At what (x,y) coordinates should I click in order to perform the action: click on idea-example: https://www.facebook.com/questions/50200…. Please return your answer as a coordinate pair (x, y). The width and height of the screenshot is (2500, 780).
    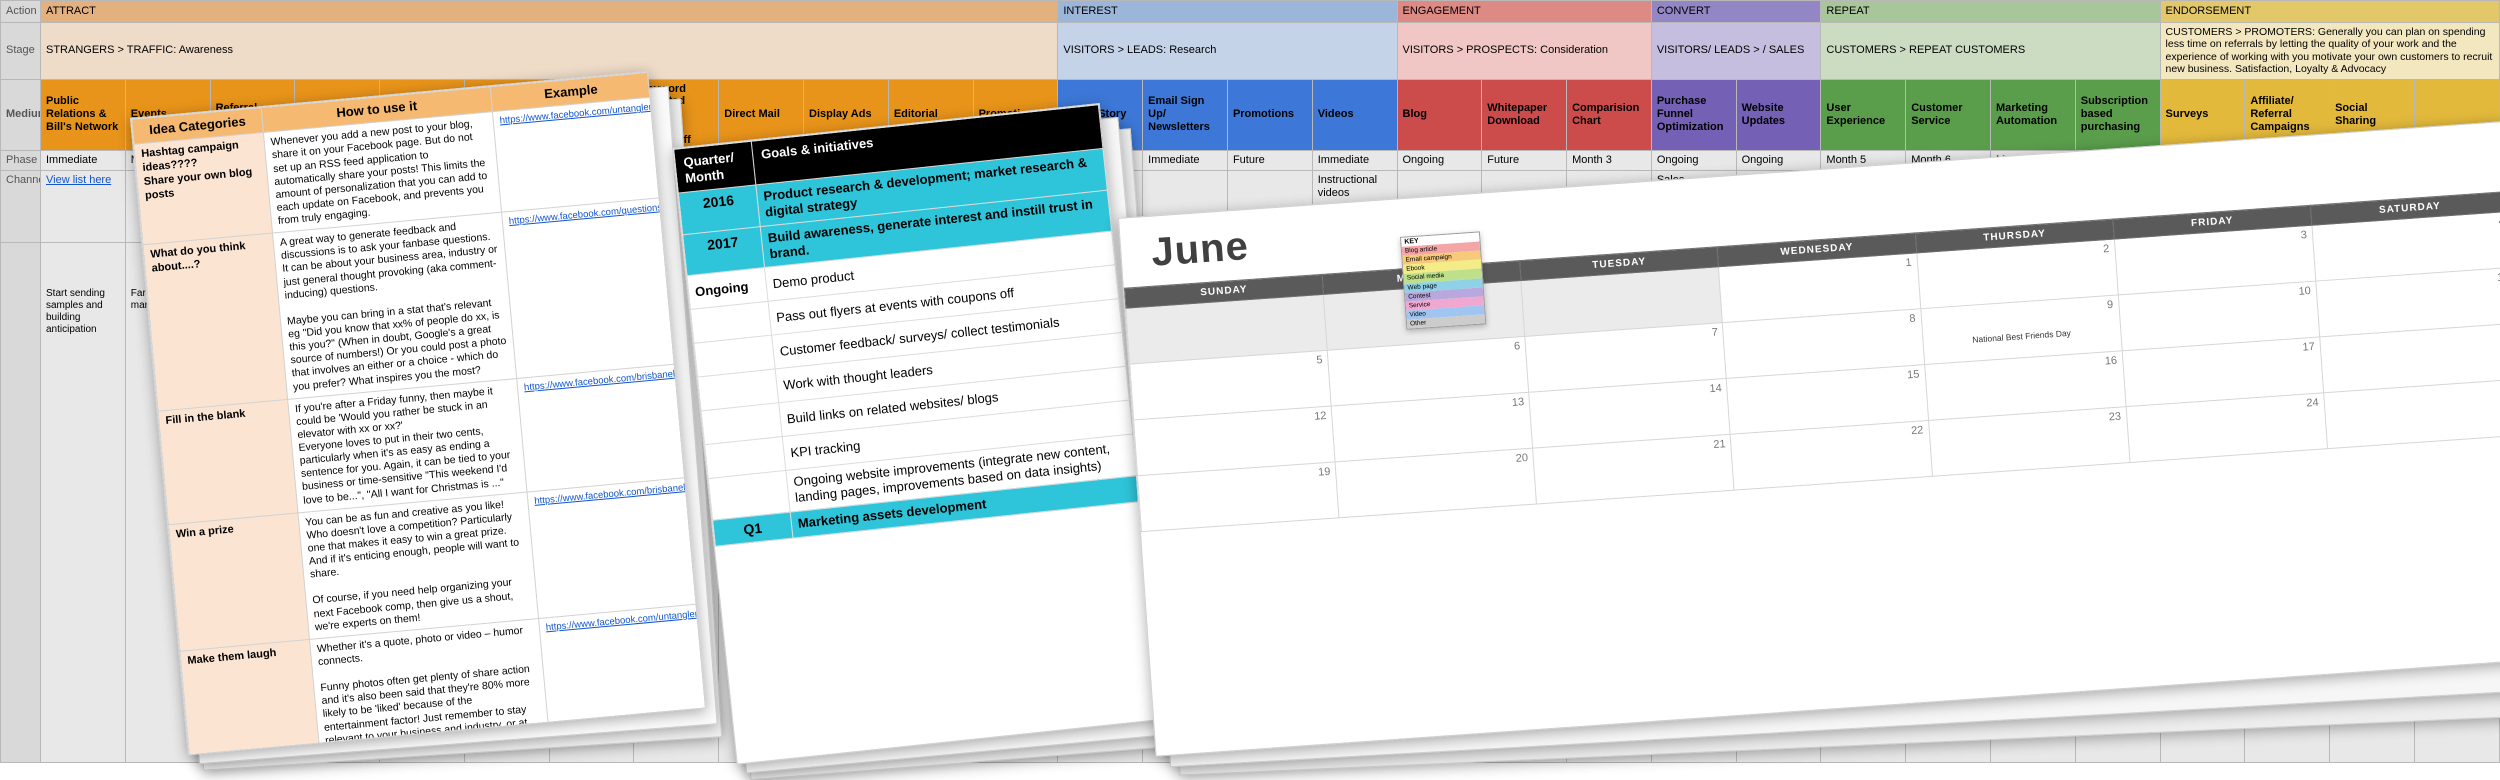
    Looking at the image, I should click on (603, 287).